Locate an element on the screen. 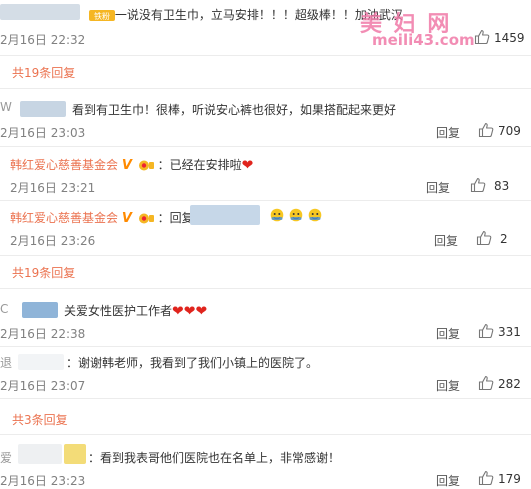 This screenshot has width=531, height=489. like-count: 331 is located at coordinates (509, 332).